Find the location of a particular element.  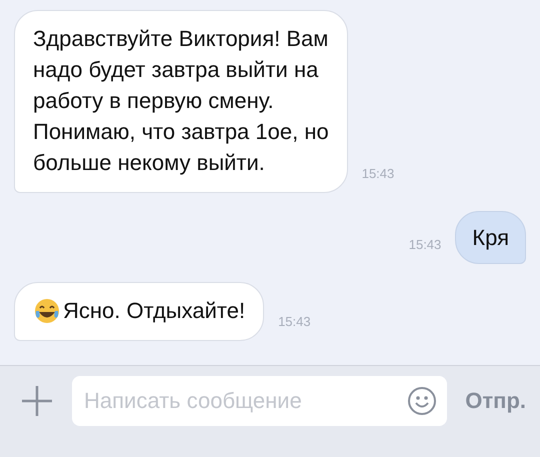

smiley-icon is located at coordinates (422, 401).